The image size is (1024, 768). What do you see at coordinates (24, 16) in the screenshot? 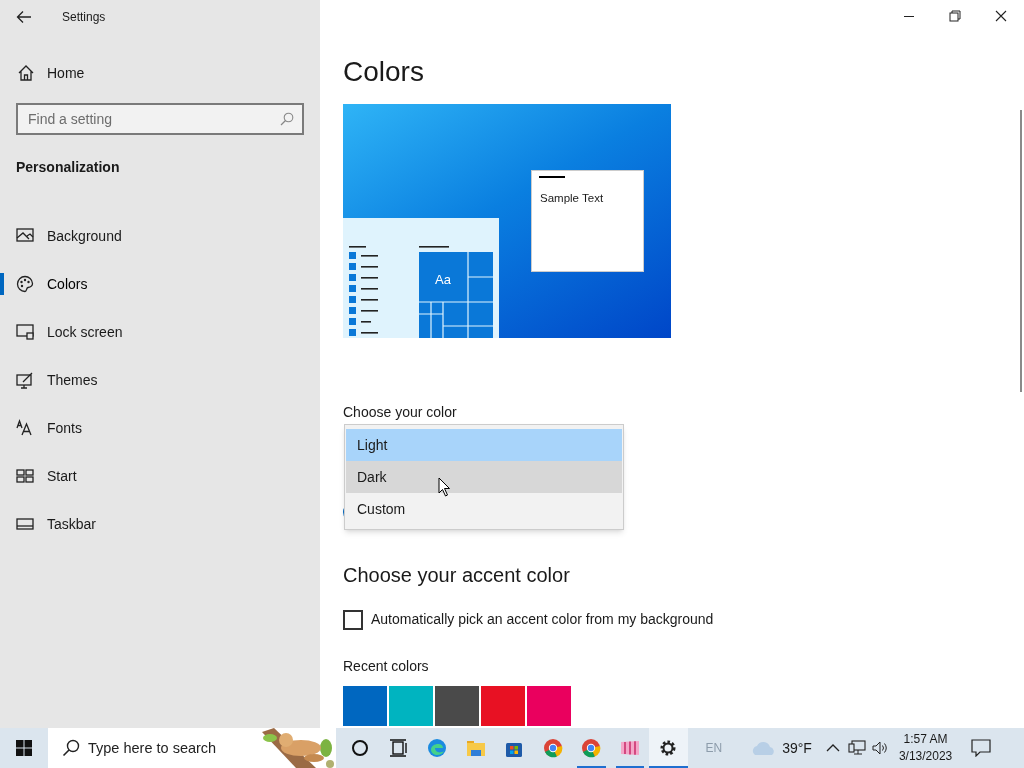
I see `back-arrow-icon` at bounding box center [24, 16].